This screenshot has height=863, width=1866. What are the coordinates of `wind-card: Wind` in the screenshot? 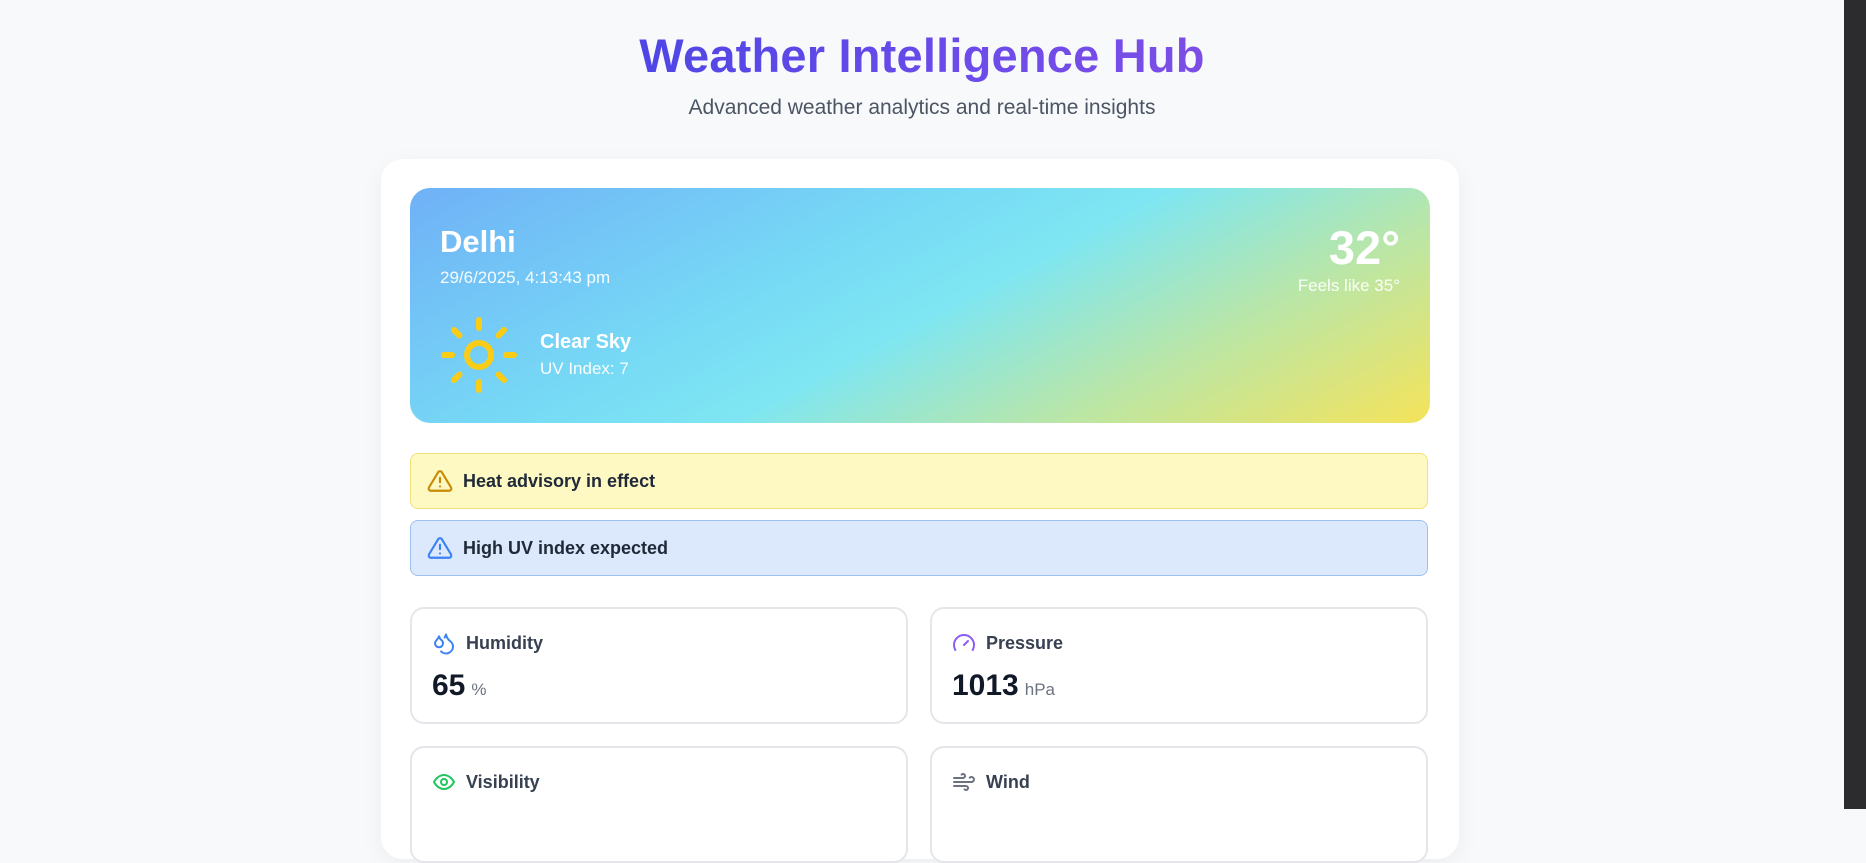 It's located at (1179, 804).